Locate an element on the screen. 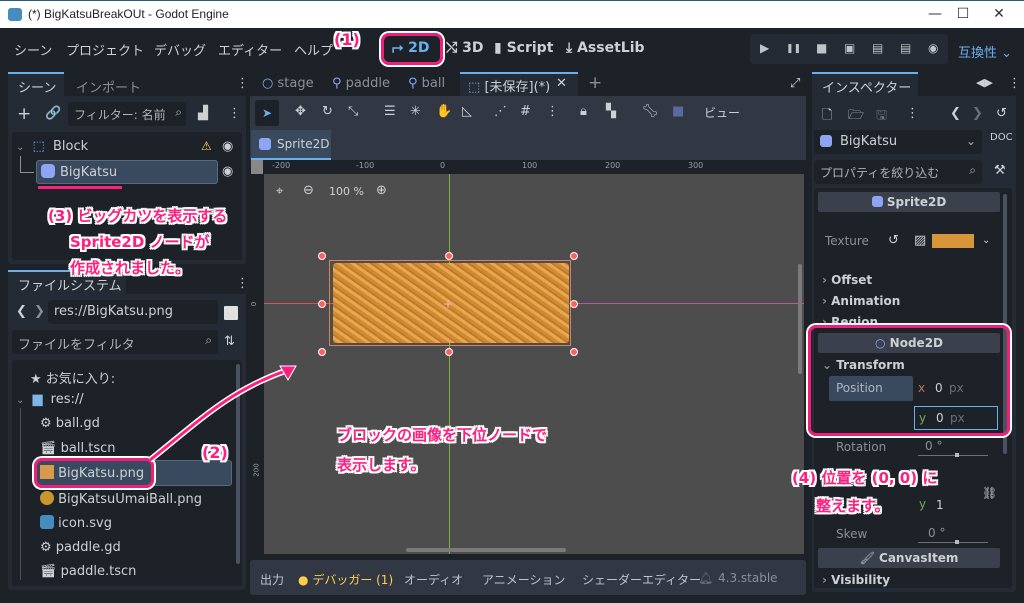  scene-tab-paddle: ⚲ paddle is located at coordinates (361, 83).